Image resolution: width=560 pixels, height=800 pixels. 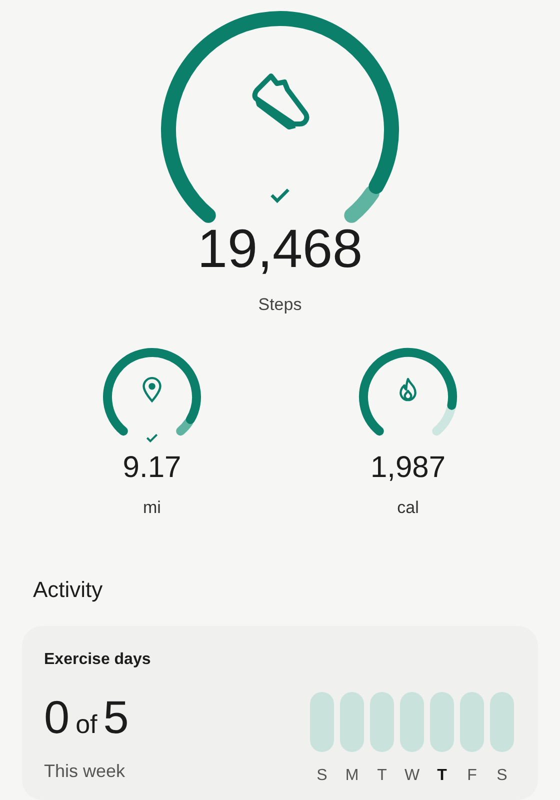 What do you see at coordinates (408, 508) in the screenshot?
I see `metric-unit: cal` at bounding box center [408, 508].